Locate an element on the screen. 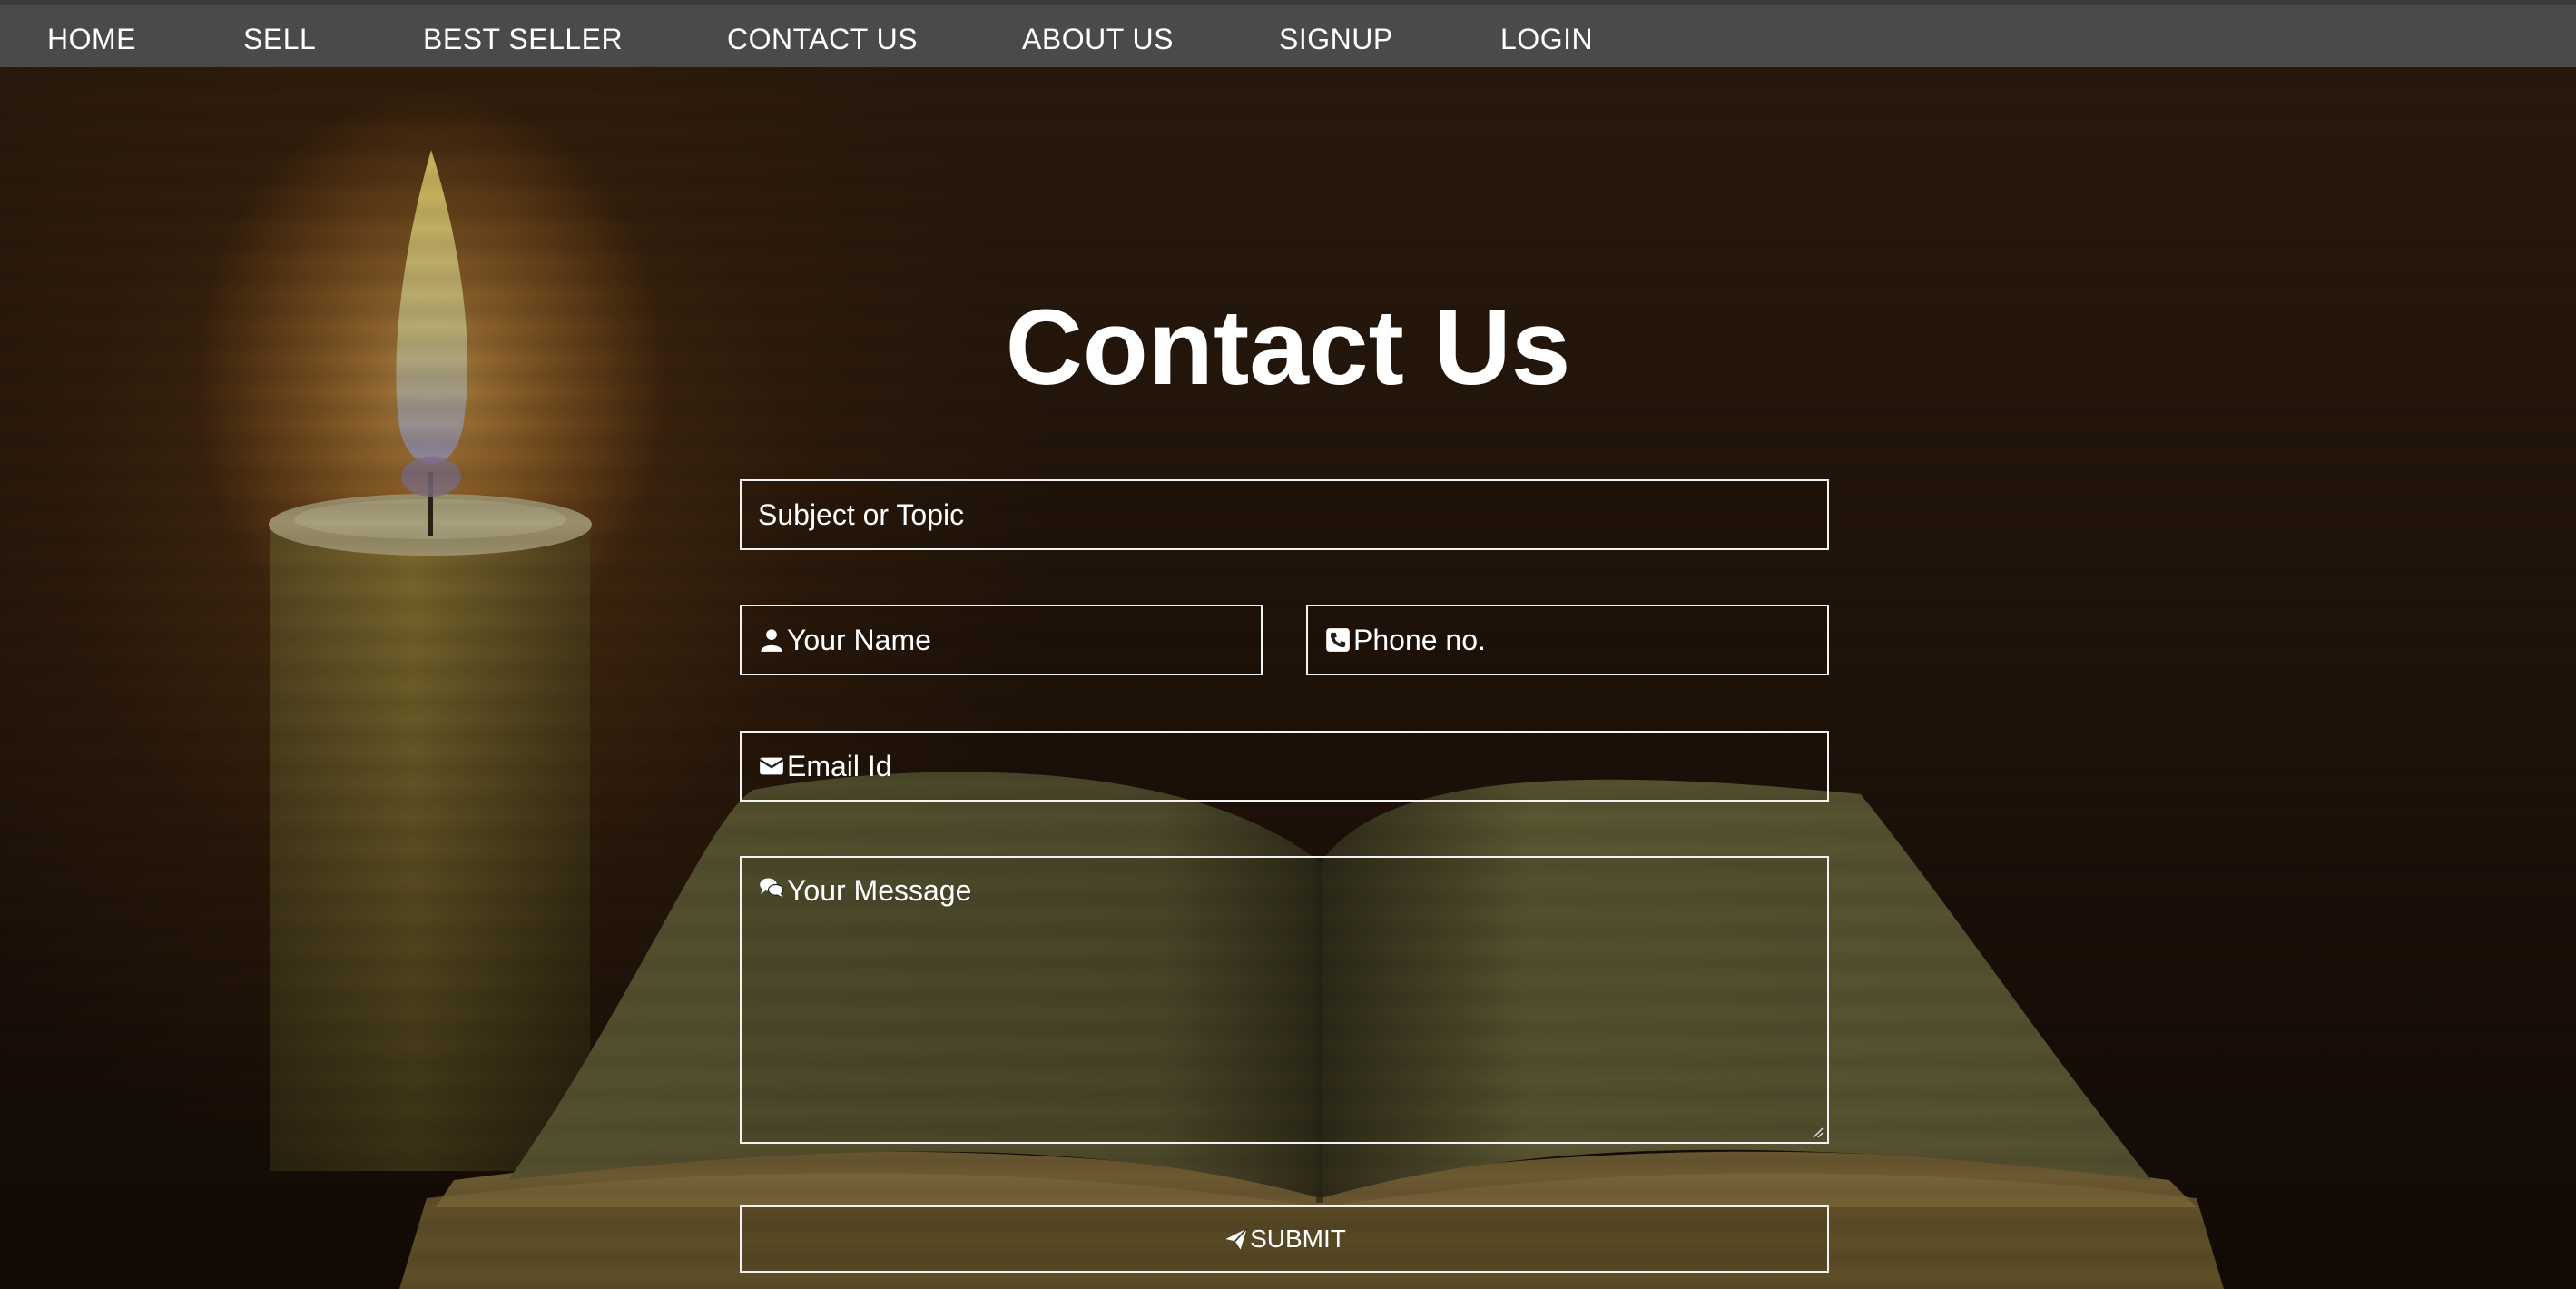 This screenshot has width=2576, height=1289. subject-placeholder: Subject or Topic is located at coordinates (861, 514).